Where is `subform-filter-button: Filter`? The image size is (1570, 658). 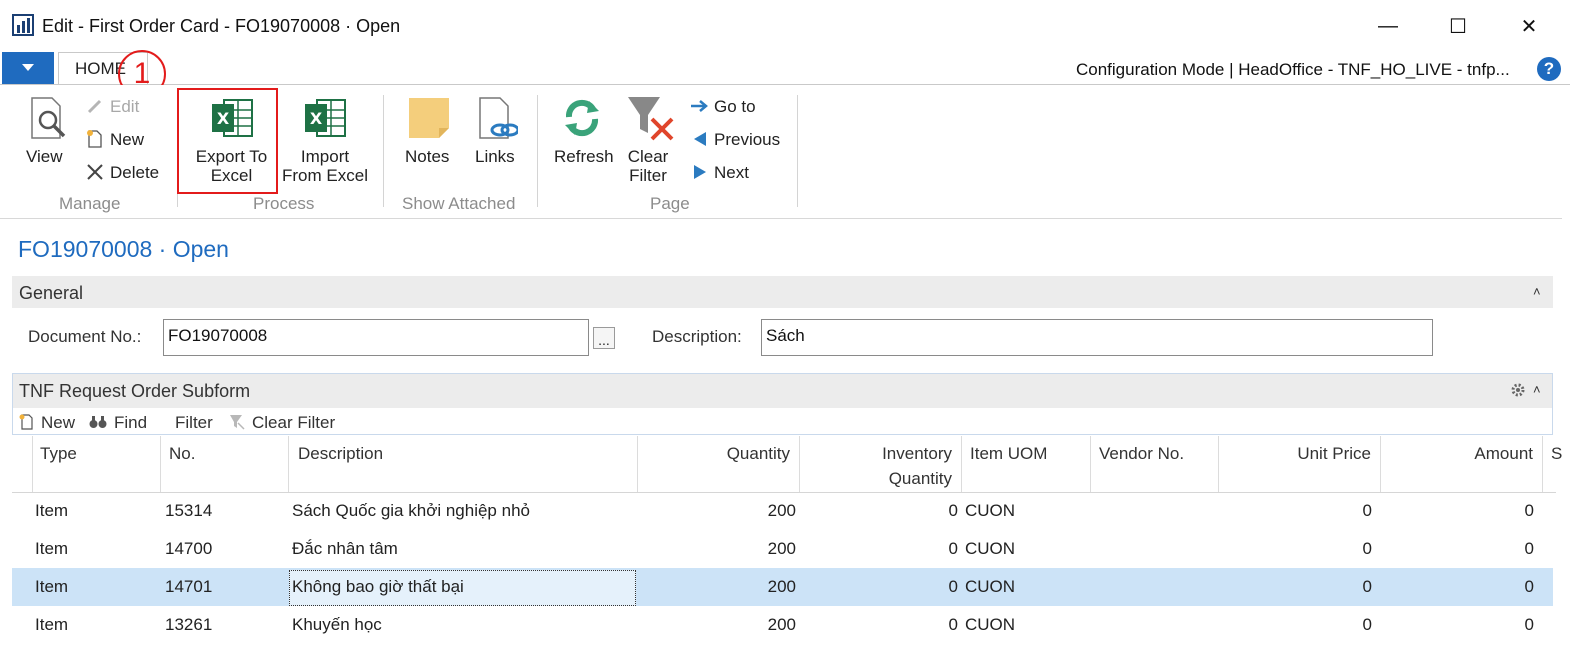
subform-filter-button: Filter is located at coordinates (194, 423).